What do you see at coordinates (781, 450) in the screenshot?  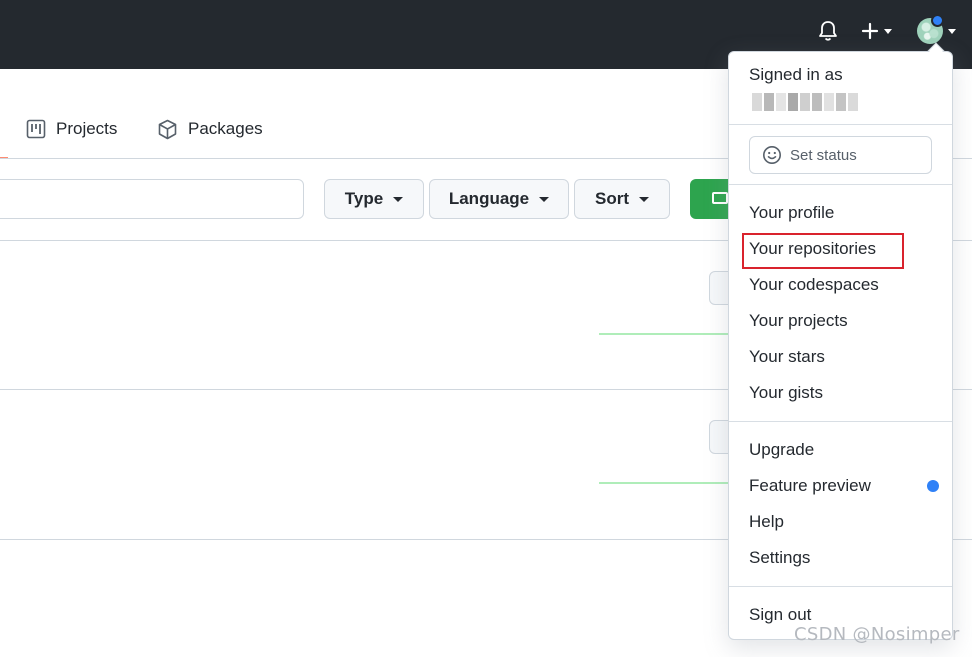 I see `menu-item-upgrade: Upgrade` at bounding box center [781, 450].